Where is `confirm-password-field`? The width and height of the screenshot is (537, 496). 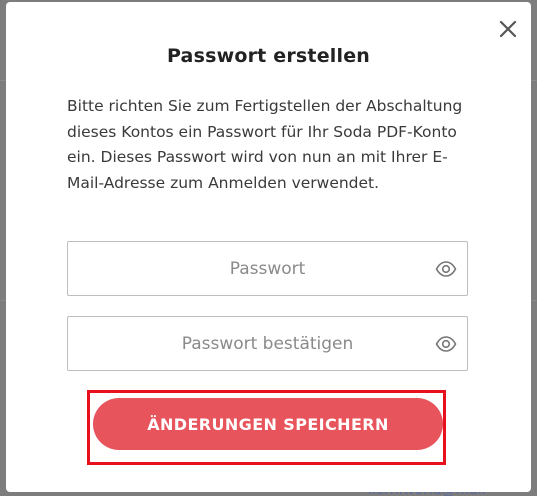
confirm-password-field is located at coordinates (267, 343).